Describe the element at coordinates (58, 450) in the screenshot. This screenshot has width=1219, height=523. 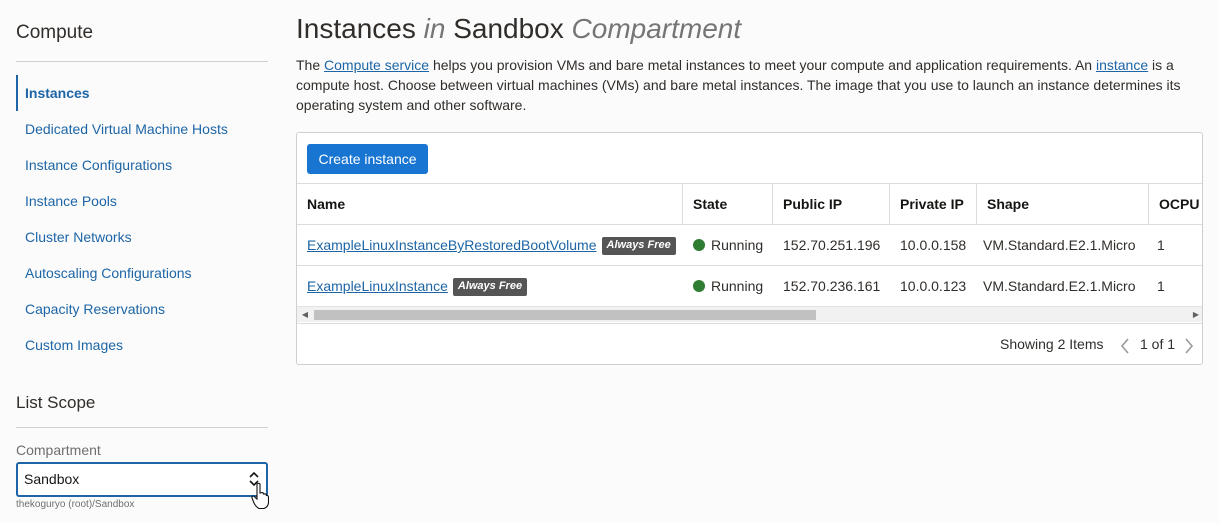
I see `compartment-label: Compartment` at that location.